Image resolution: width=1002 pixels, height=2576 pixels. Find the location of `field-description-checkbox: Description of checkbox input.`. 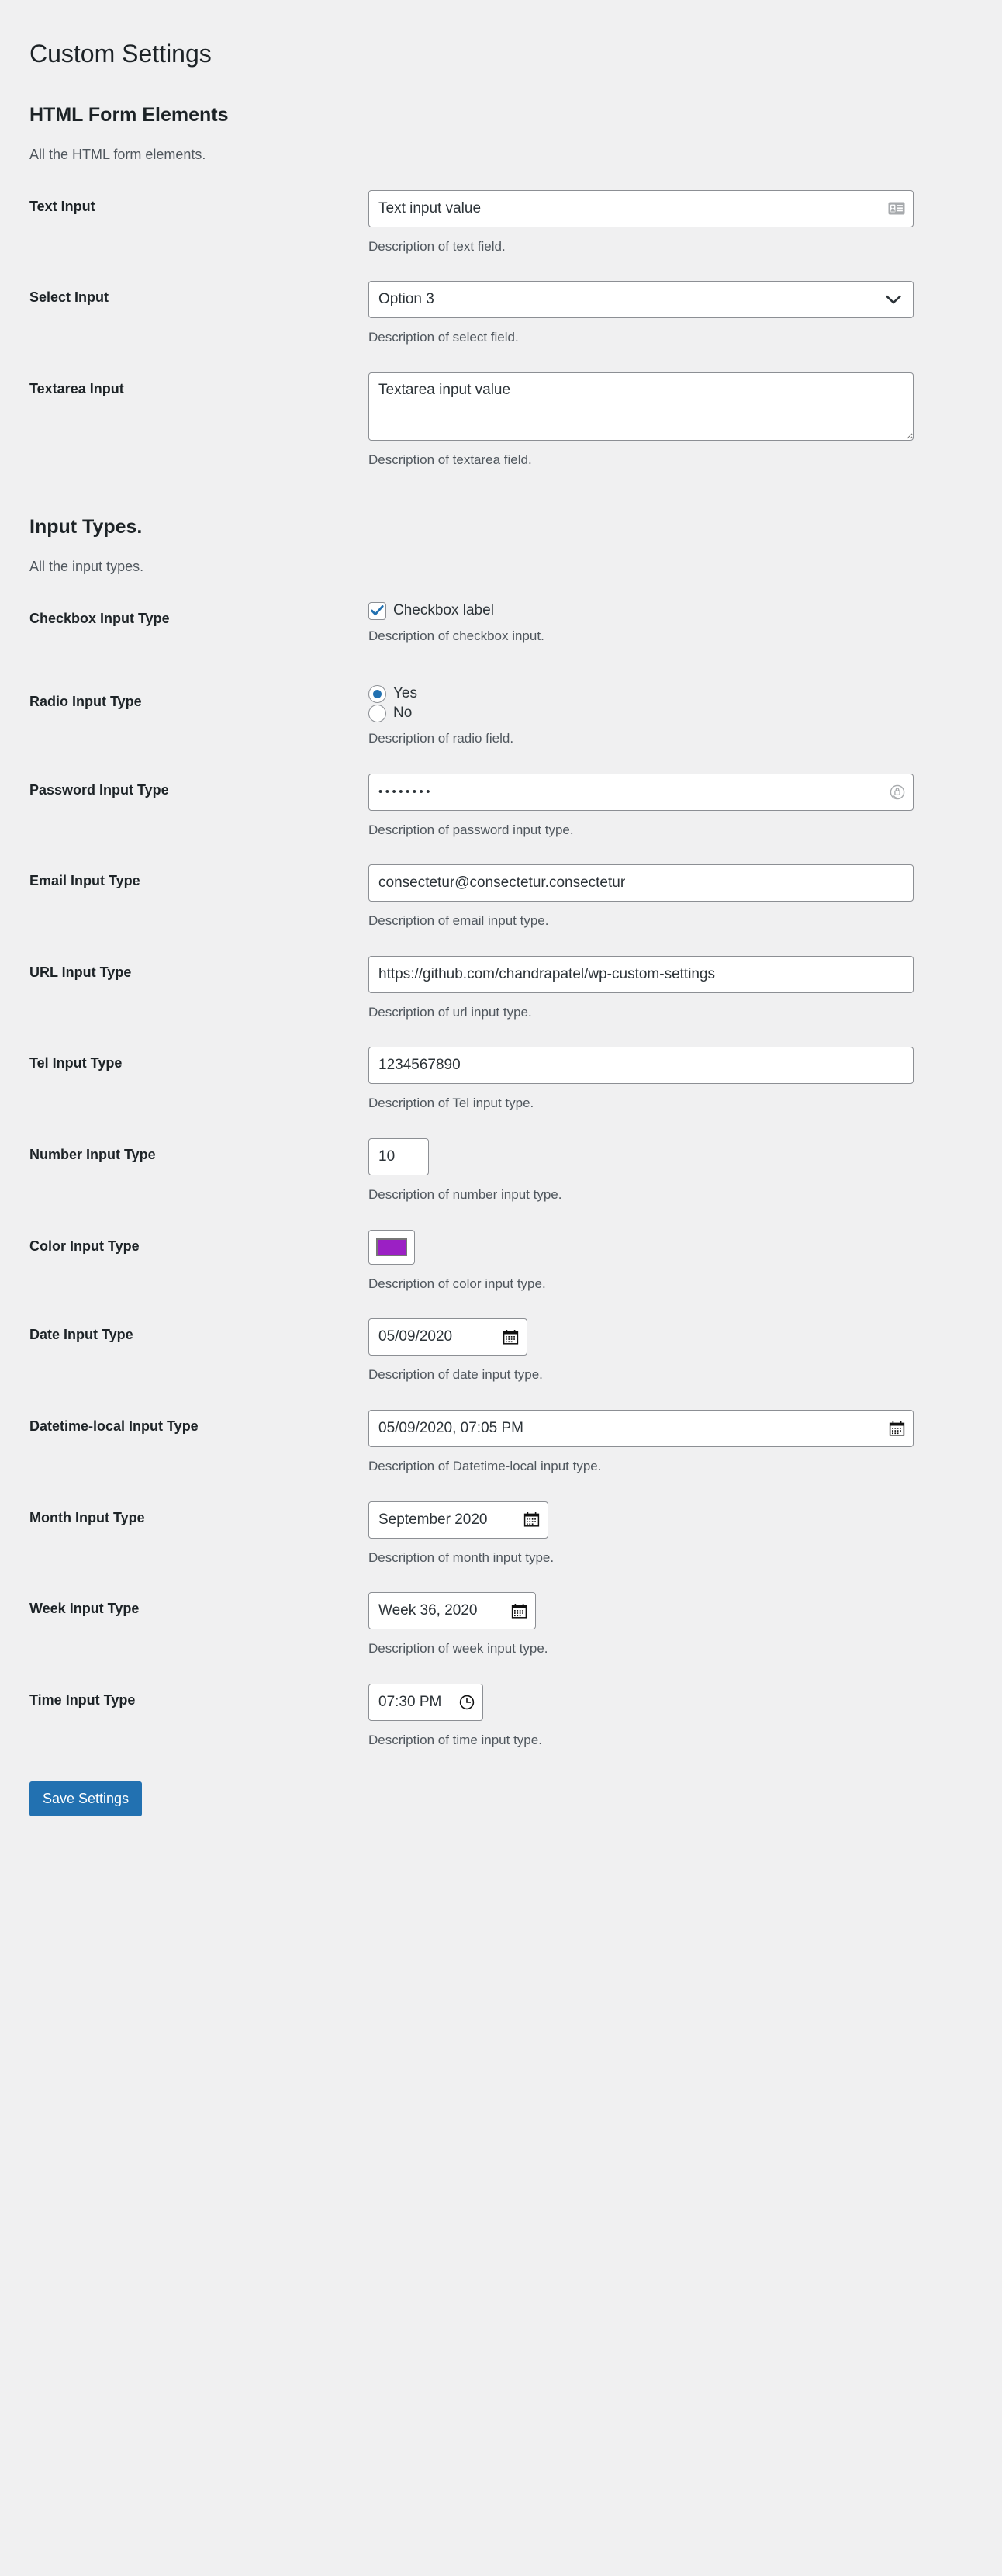

field-description-checkbox: Description of checkbox input. is located at coordinates (456, 635).